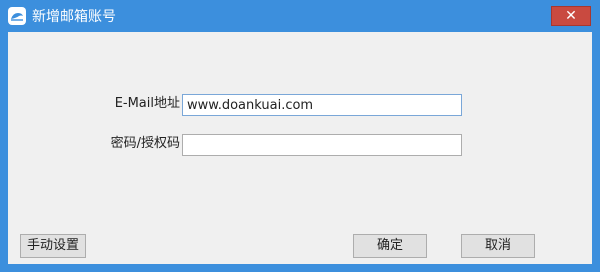 The width and height of the screenshot is (600, 272). What do you see at coordinates (74, 17) in the screenshot?
I see `window-title: 新增邮箱账号` at bounding box center [74, 17].